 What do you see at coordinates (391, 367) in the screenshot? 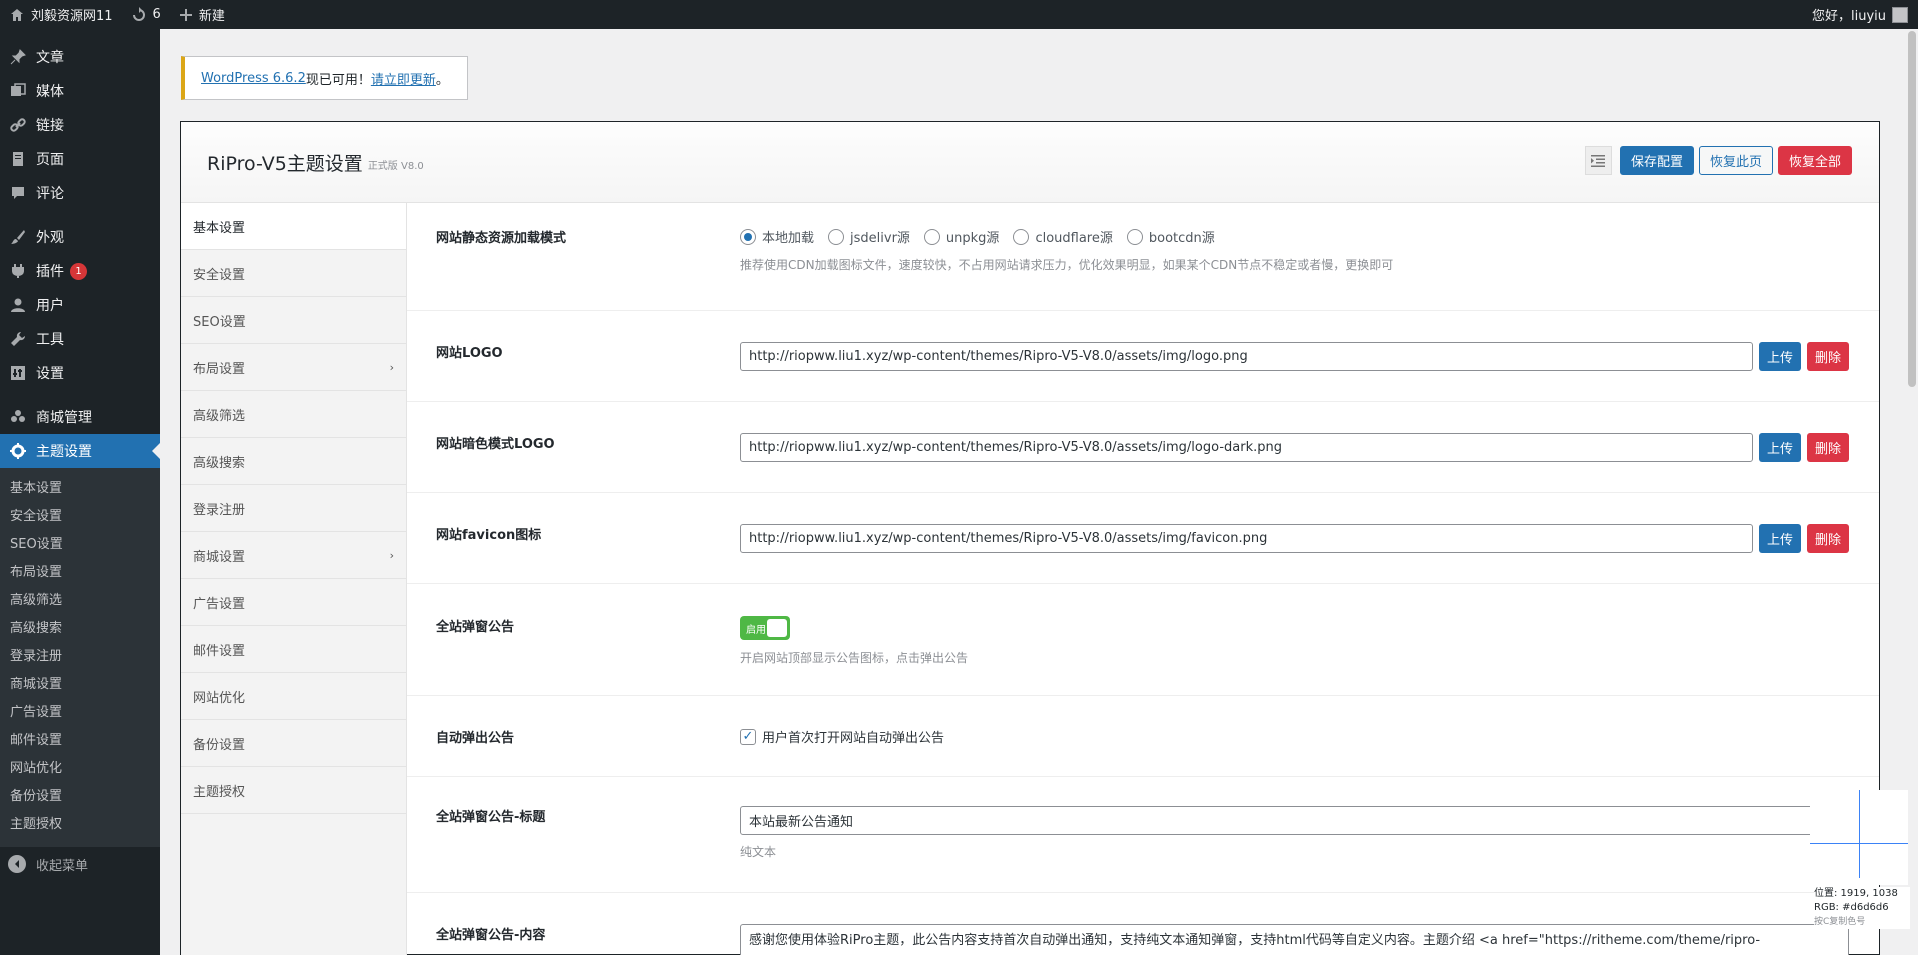
I see `chevron-right-icon: ›` at bounding box center [391, 367].